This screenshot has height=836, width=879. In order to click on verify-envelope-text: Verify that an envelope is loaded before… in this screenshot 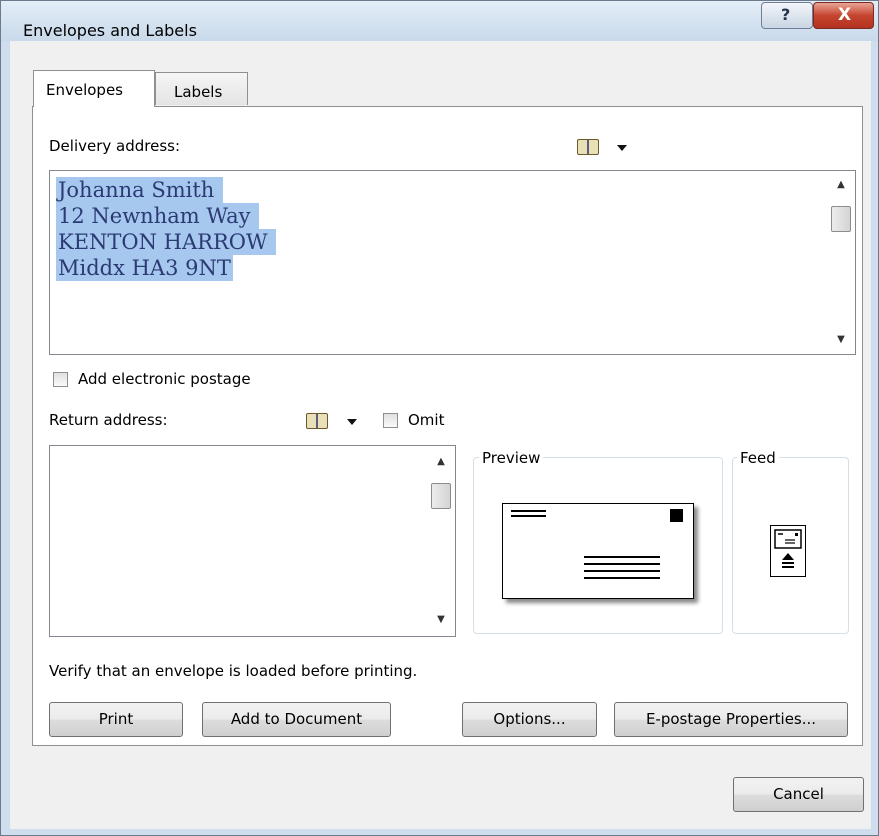, I will do `click(233, 671)`.